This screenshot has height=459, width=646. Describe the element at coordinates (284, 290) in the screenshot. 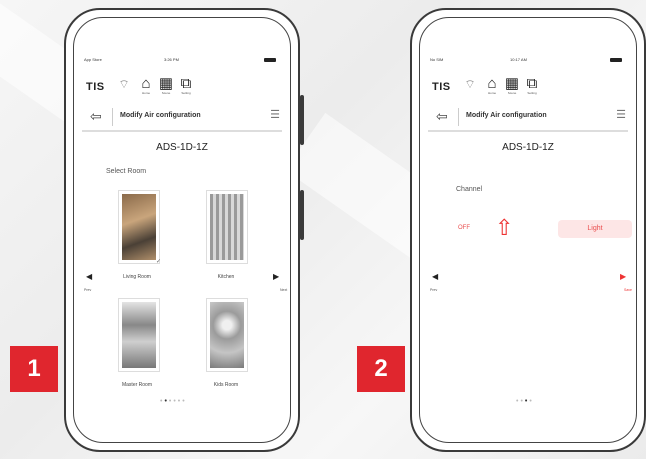

I see `next-label: Next` at that location.